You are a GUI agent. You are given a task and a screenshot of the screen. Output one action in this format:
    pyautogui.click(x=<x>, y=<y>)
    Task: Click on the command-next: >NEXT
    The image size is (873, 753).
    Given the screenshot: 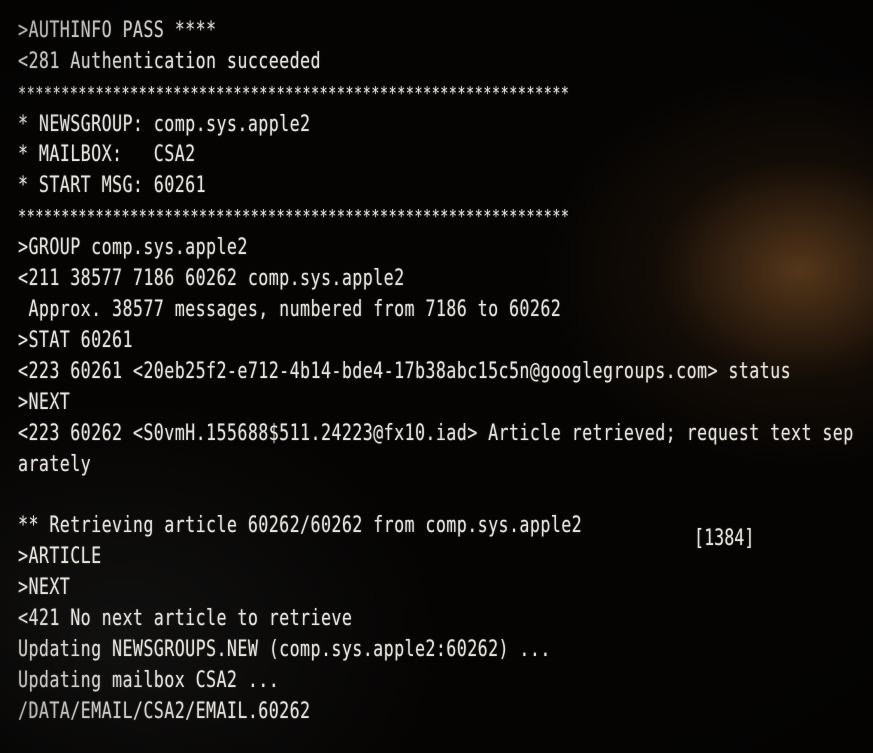 What is the action you would take?
    pyautogui.click(x=44, y=402)
    